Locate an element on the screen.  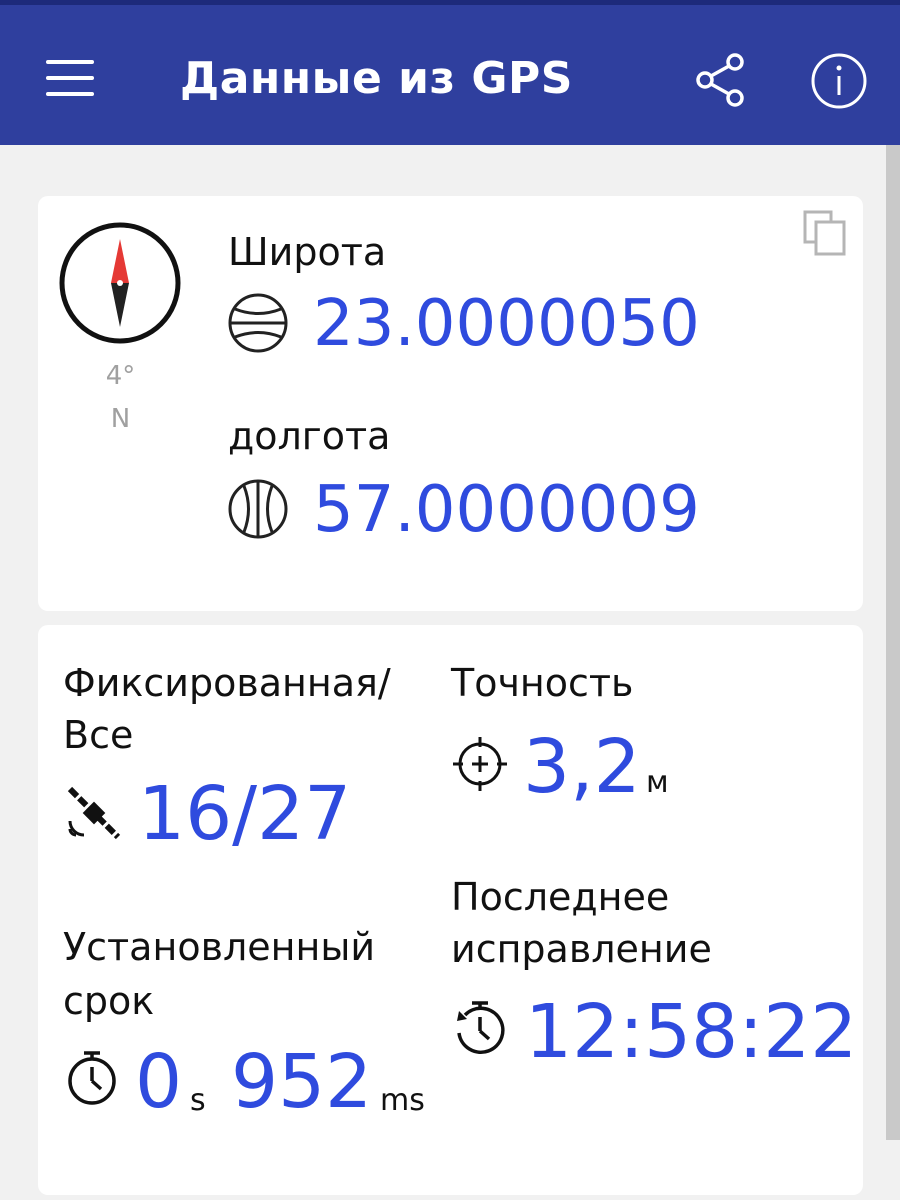
stopwatch-icon is located at coordinates (92, 1078).